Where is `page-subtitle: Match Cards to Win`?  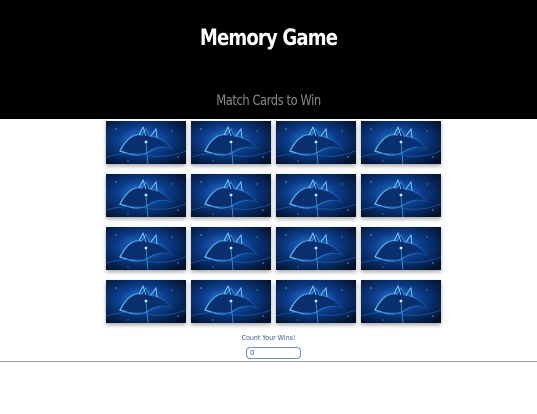 page-subtitle: Match Cards to Win is located at coordinates (268, 101).